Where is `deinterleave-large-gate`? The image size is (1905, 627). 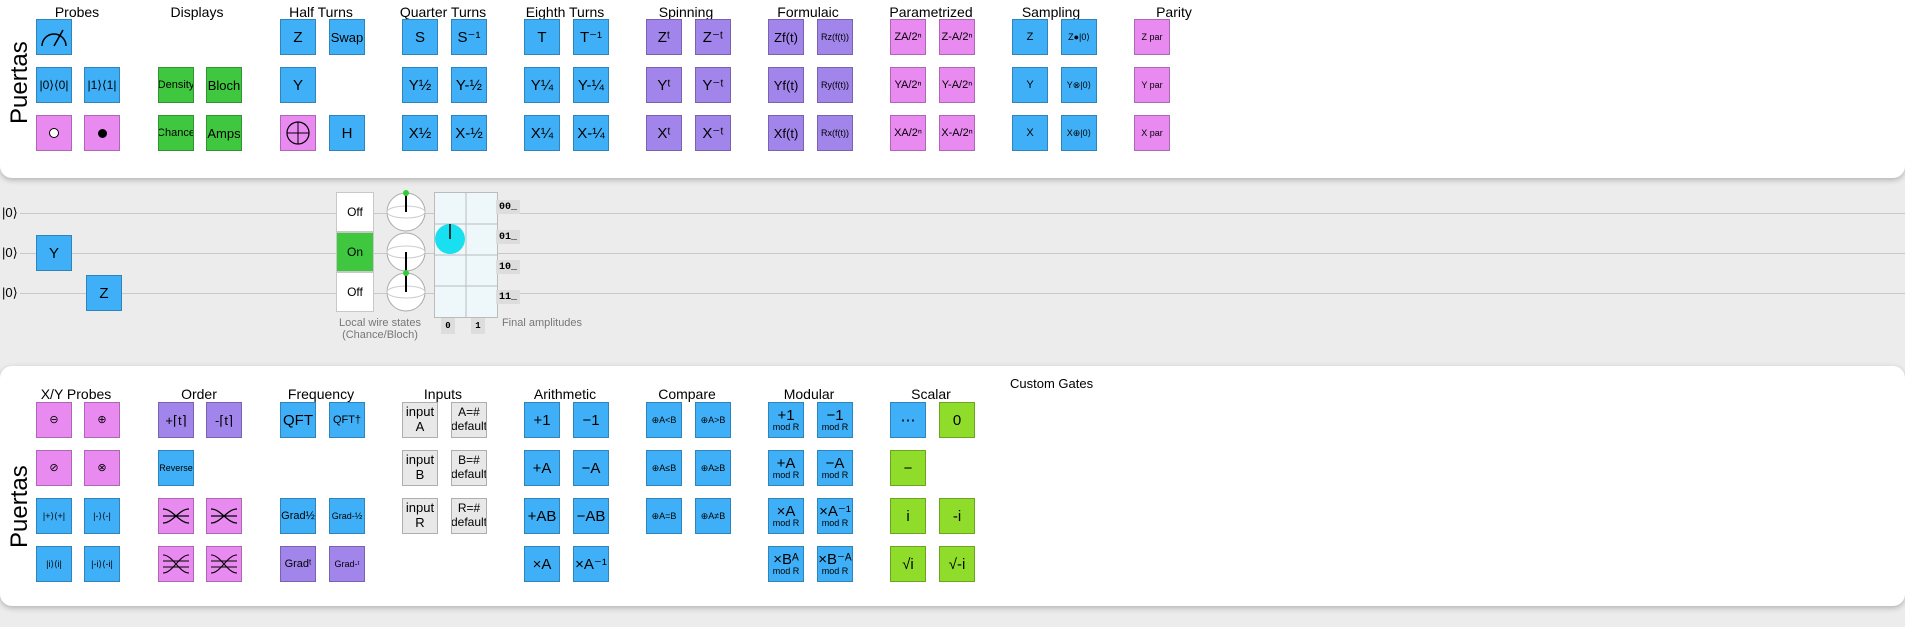 deinterleave-large-gate is located at coordinates (224, 564).